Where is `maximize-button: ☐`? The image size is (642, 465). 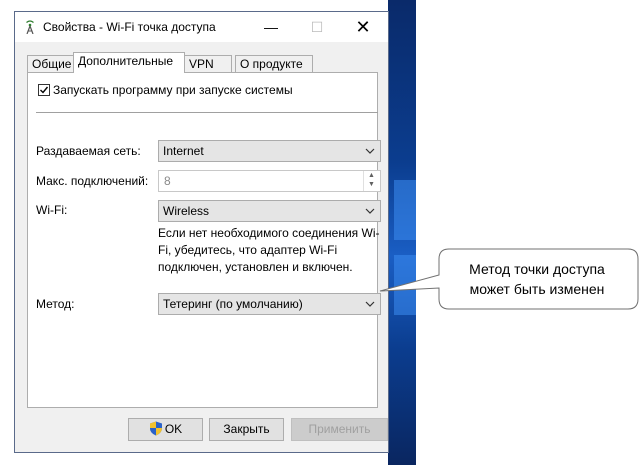 maximize-button: ☐ is located at coordinates (317, 27).